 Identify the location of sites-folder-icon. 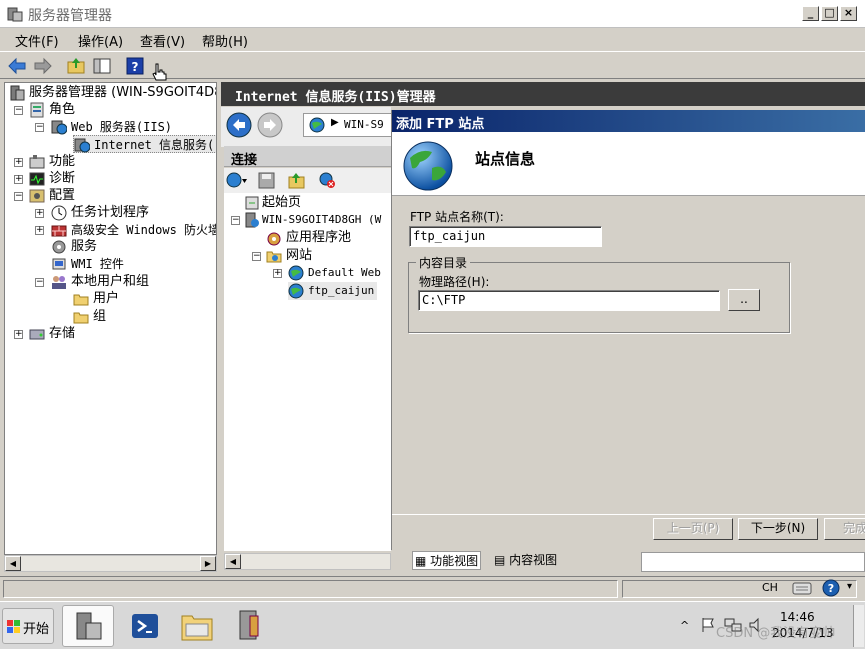
(274, 257).